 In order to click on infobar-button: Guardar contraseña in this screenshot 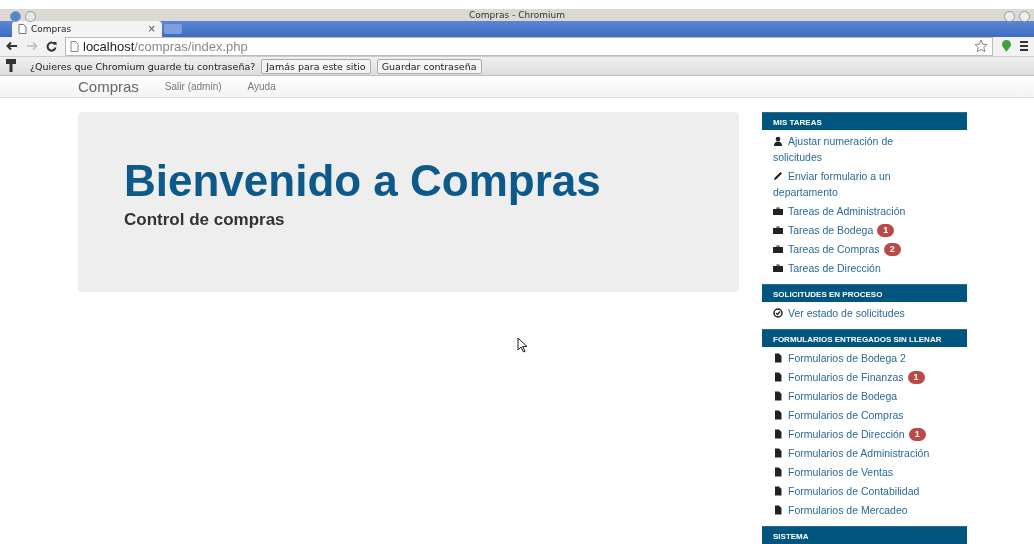, I will do `click(429, 66)`.